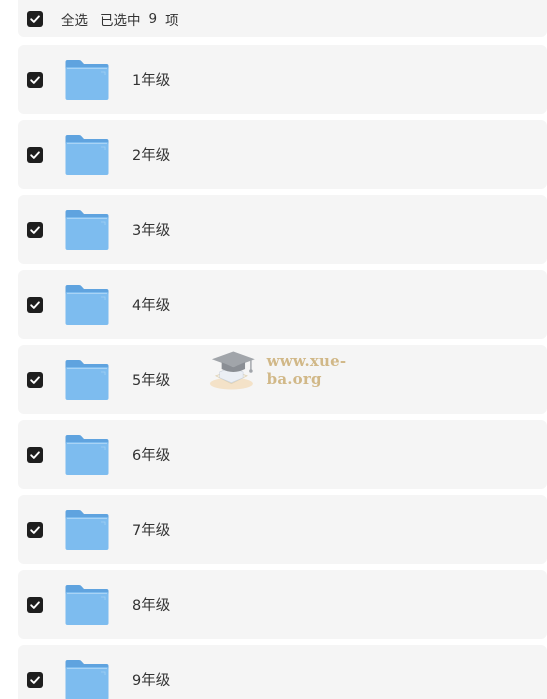 This screenshot has height=699, width=547. Describe the element at coordinates (282, 18) in the screenshot. I see `selection-header: 全选 已选中 9 项` at that location.